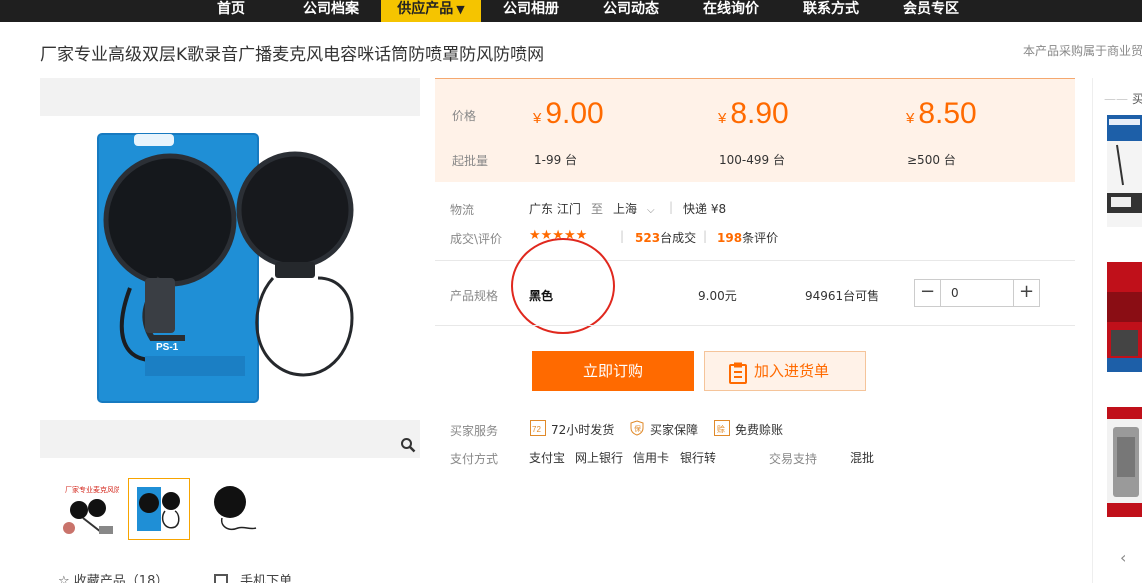  Describe the element at coordinates (64, 578) in the screenshot. I see `star-outline-icon: ☆` at that location.